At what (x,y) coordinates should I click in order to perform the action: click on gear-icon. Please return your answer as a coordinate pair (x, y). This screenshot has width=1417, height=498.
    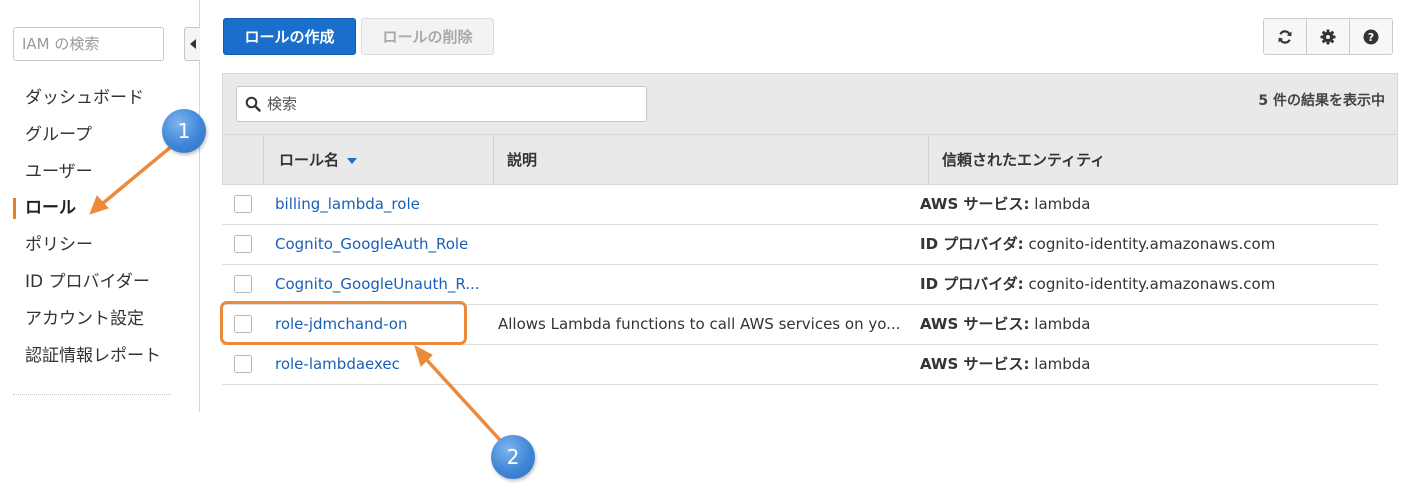
    Looking at the image, I should click on (1328, 36).